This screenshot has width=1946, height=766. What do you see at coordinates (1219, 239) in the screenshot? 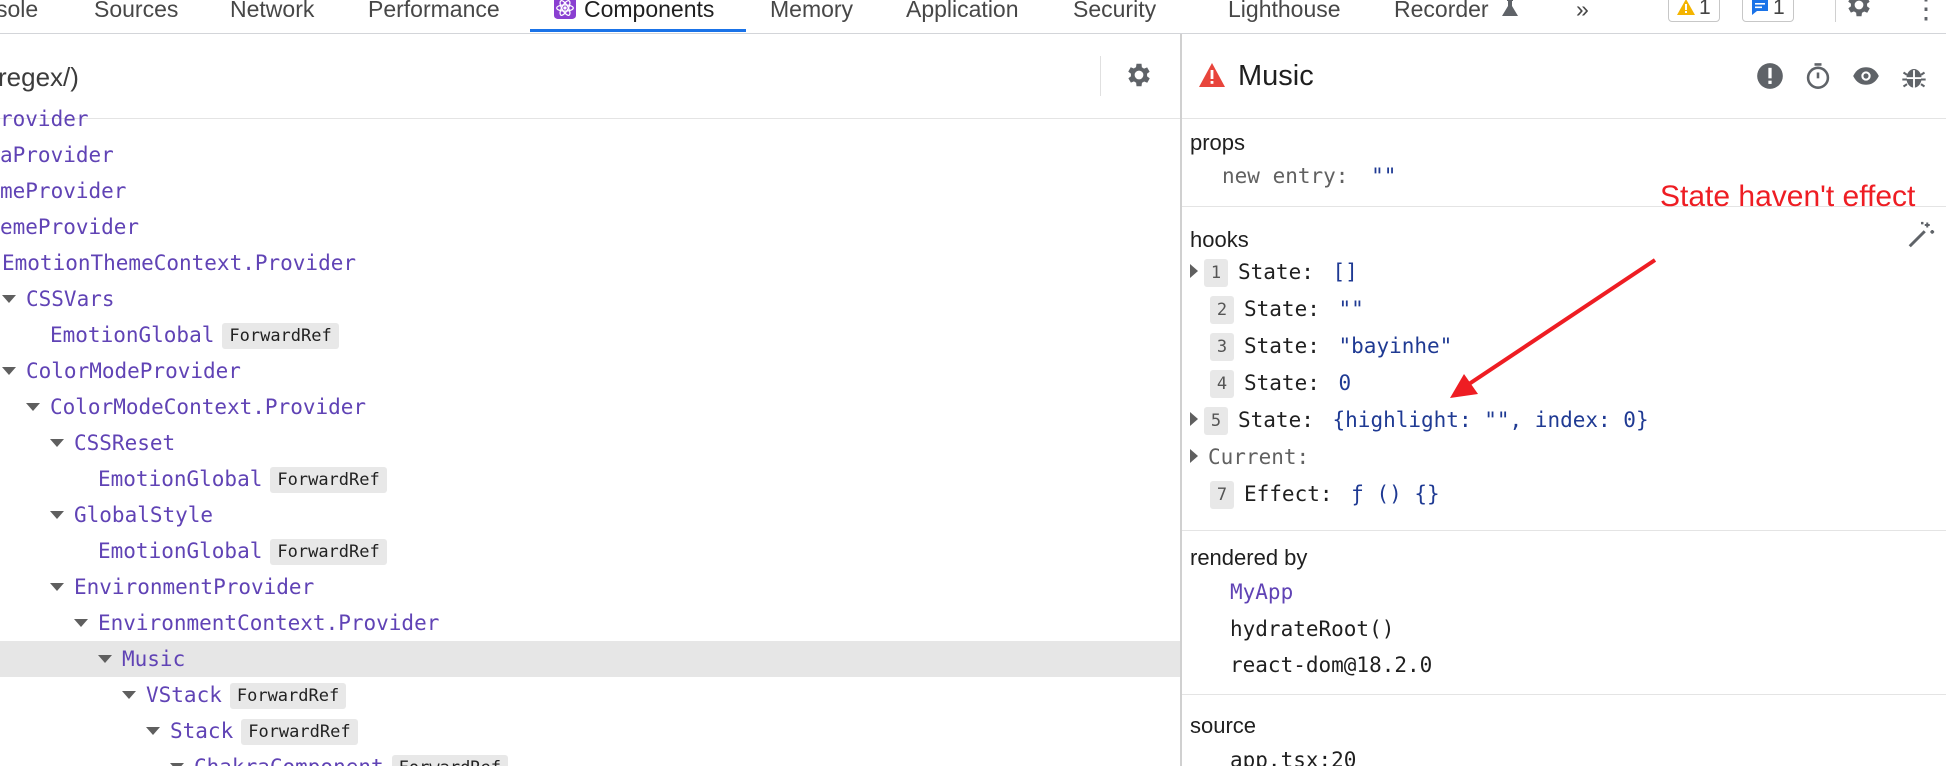
I see `hooks-section-title: hooks` at bounding box center [1219, 239].